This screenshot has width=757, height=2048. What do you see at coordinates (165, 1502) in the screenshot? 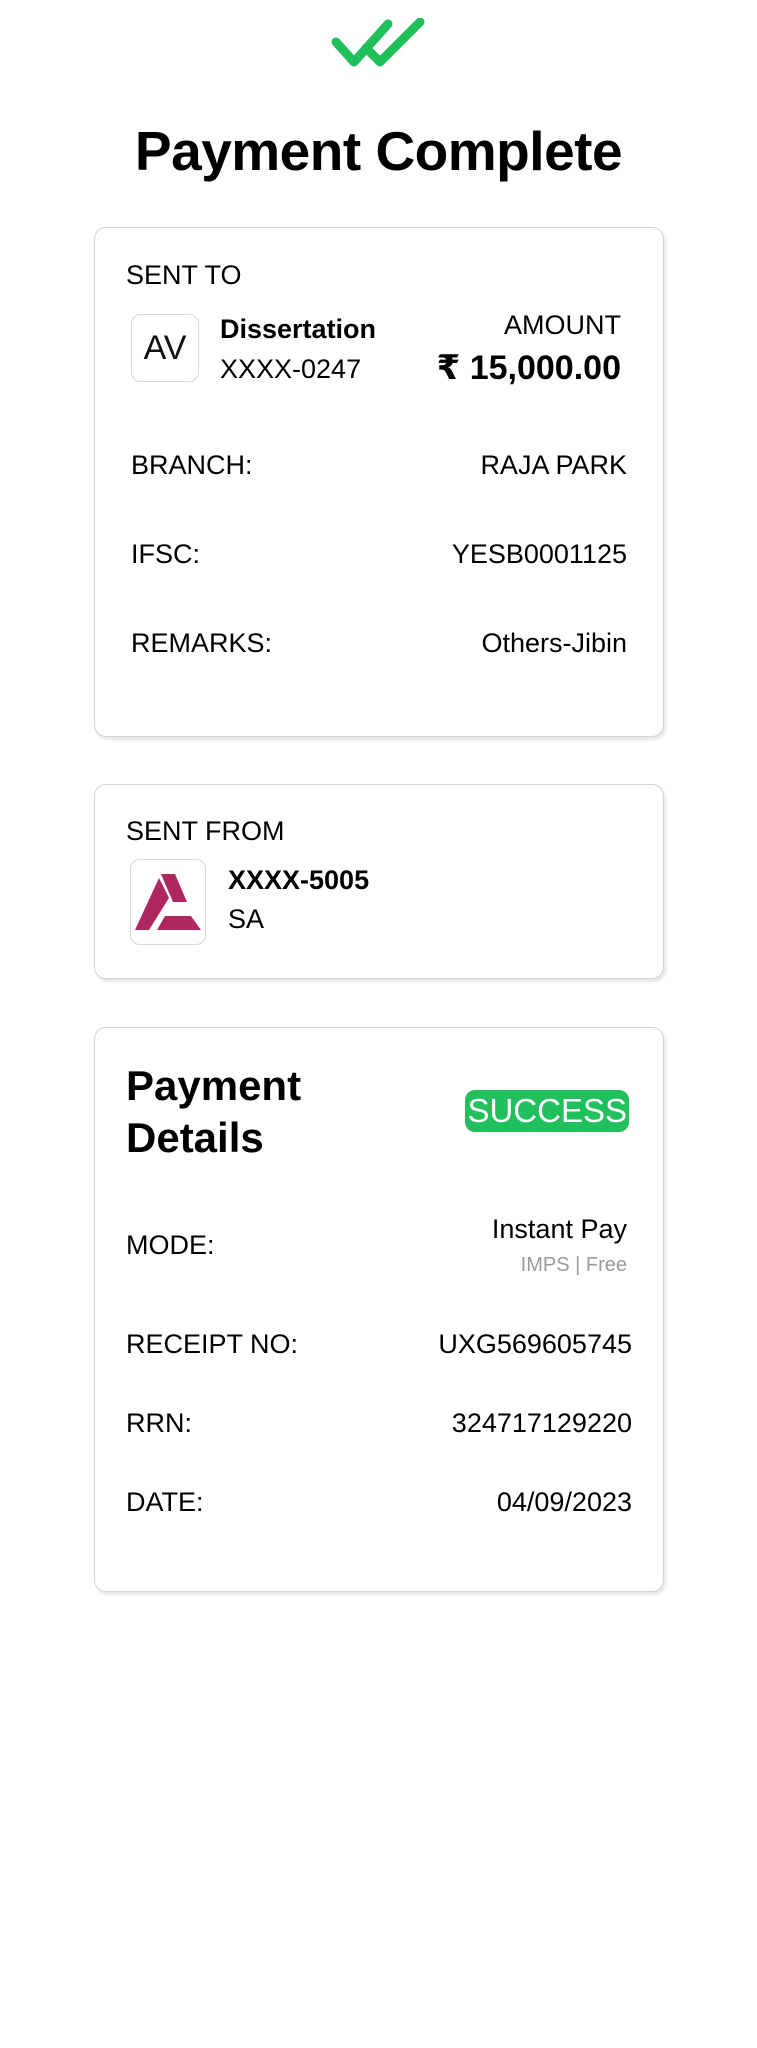
I see `date-label: DATE:` at bounding box center [165, 1502].